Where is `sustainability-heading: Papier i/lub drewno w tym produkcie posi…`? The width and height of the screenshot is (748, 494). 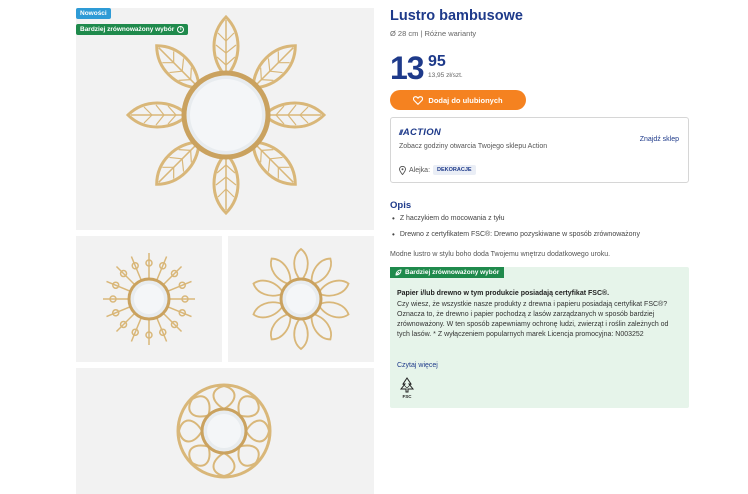 sustainability-heading: Papier i/lub drewno w tym produkcie posi… is located at coordinates (503, 293).